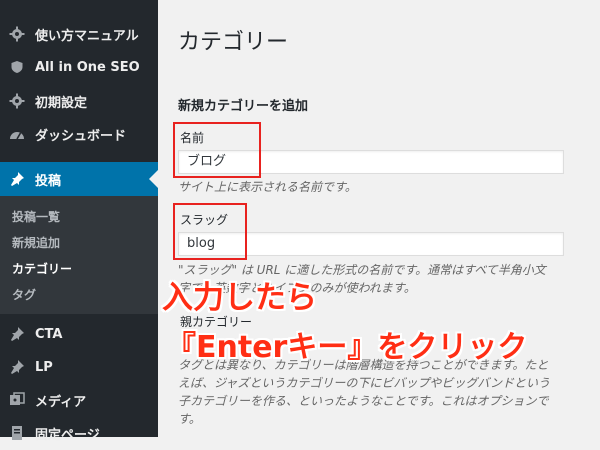  What do you see at coordinates (42, 268) in the screenshot?
I see `submenu-item-categories: カテゴリー` at bounding box center [42, 268].